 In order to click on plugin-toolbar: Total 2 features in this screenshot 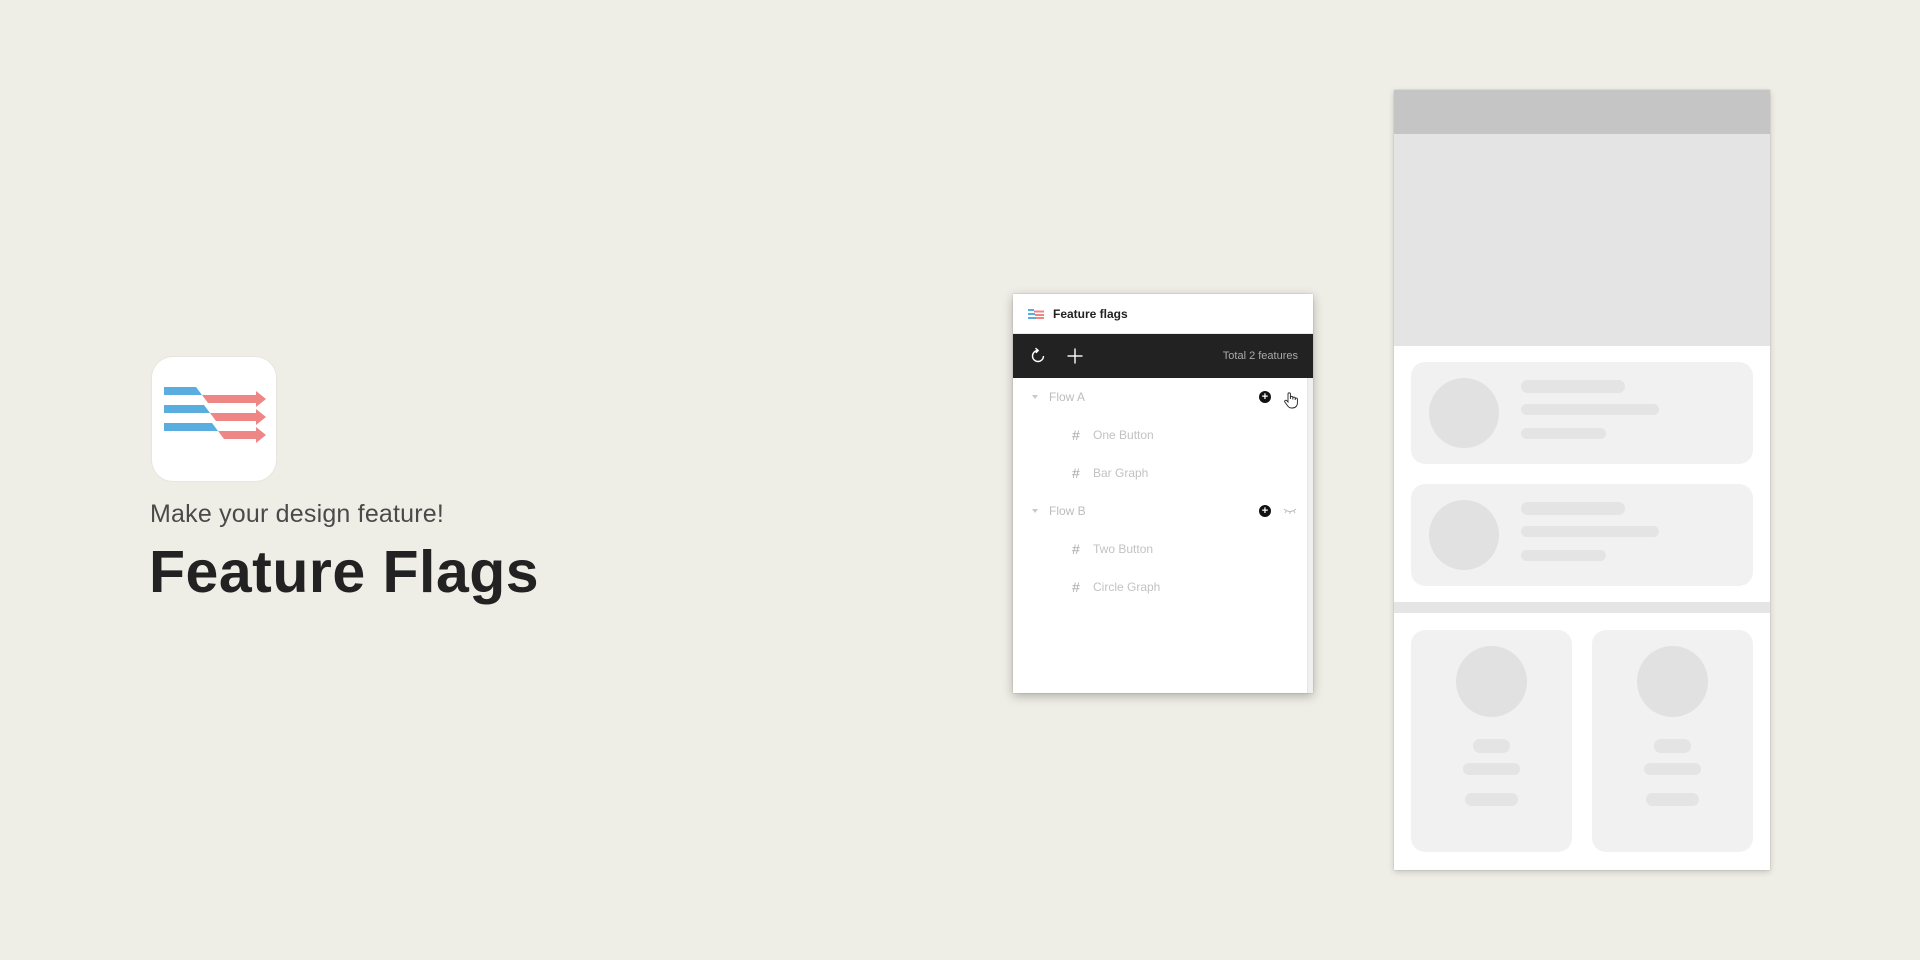, I will do `click(1163, 356)`.